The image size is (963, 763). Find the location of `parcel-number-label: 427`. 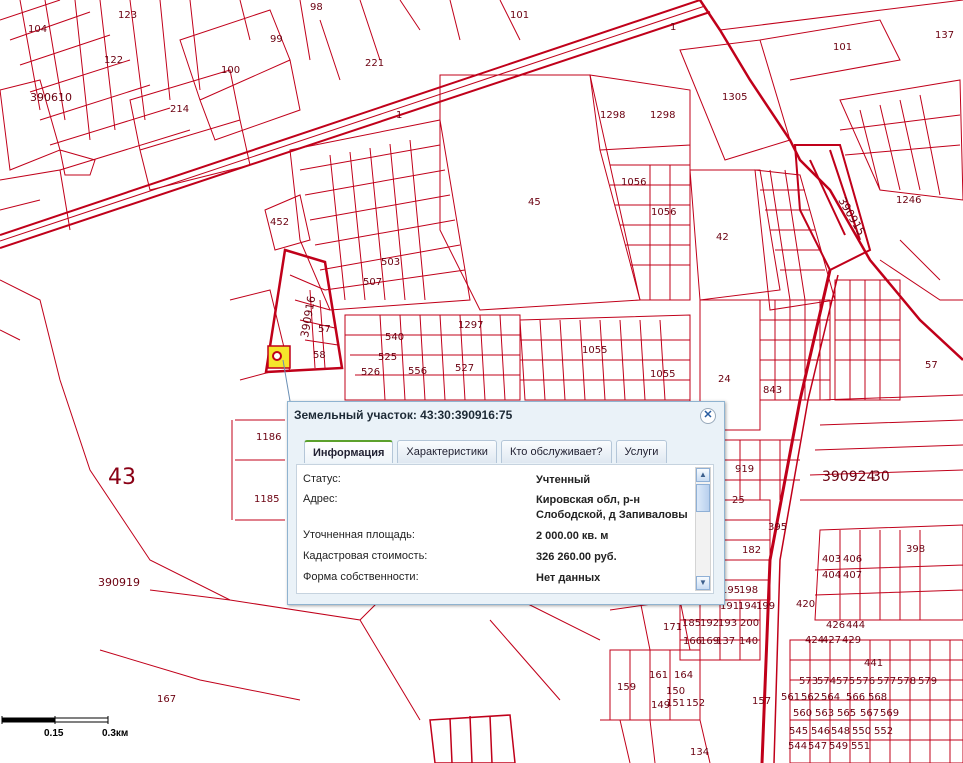

parcel-number-label: 427 is located at coordinates (831, 640).